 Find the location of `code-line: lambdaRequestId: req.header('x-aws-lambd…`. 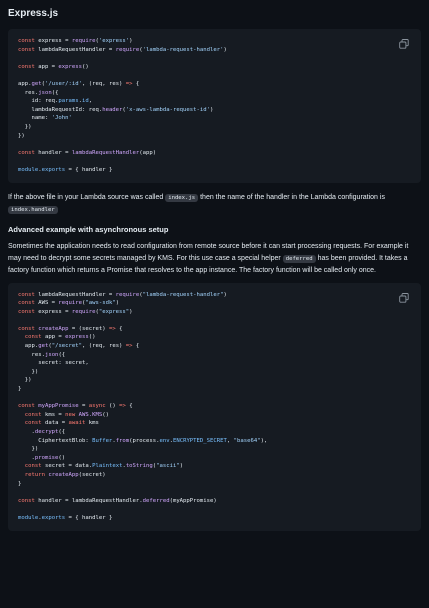

code-line: lambdaRequestId: req.header('x-aws-lambd… is located at coordinates (116, 109).